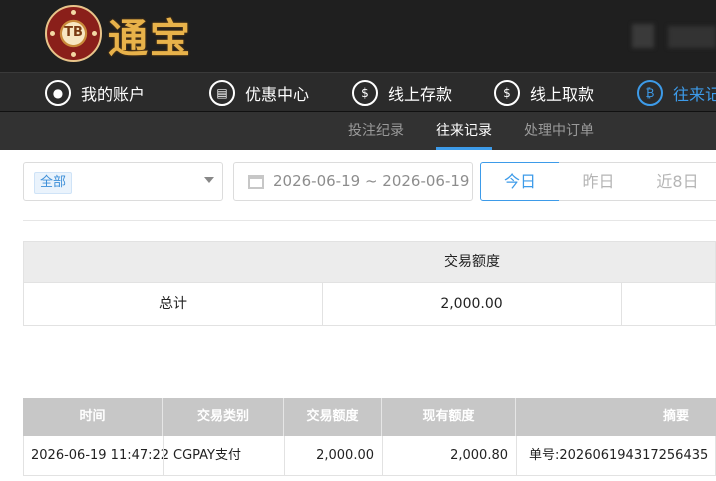 Image resolution: width=716 pixels, height=481 pixels. I want to click on logo-badge-text: TB, so click(73, 32).